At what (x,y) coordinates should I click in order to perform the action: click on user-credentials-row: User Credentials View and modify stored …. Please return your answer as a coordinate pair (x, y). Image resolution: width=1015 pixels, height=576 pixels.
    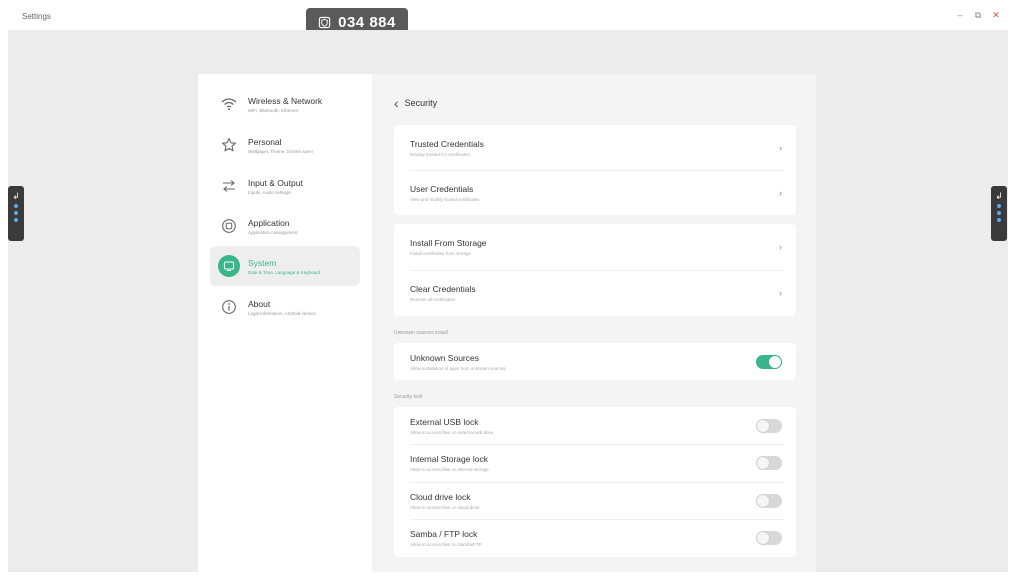
    Looking at the image, I should click on (595, 192).